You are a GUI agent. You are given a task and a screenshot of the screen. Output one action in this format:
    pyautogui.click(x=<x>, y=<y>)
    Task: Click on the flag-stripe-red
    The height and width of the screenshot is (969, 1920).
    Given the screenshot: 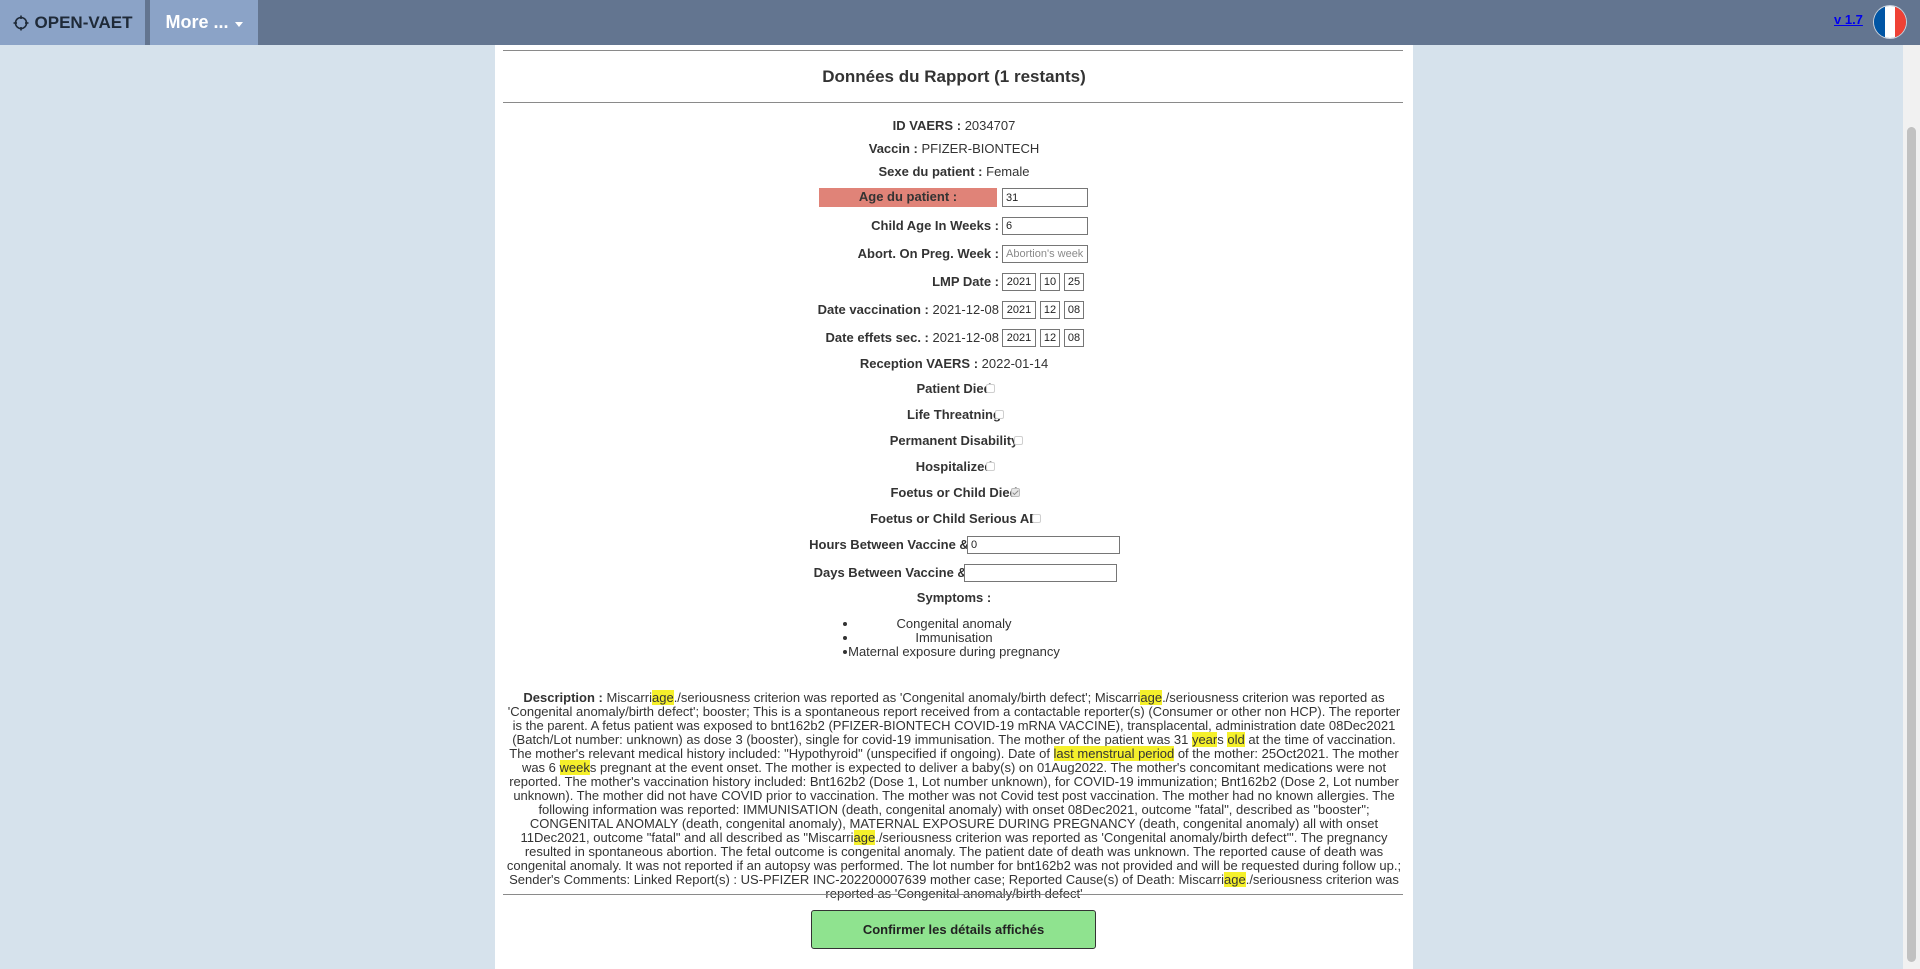 What is the action you would take?
    pyautogui.click(x=1900, y=22)
    